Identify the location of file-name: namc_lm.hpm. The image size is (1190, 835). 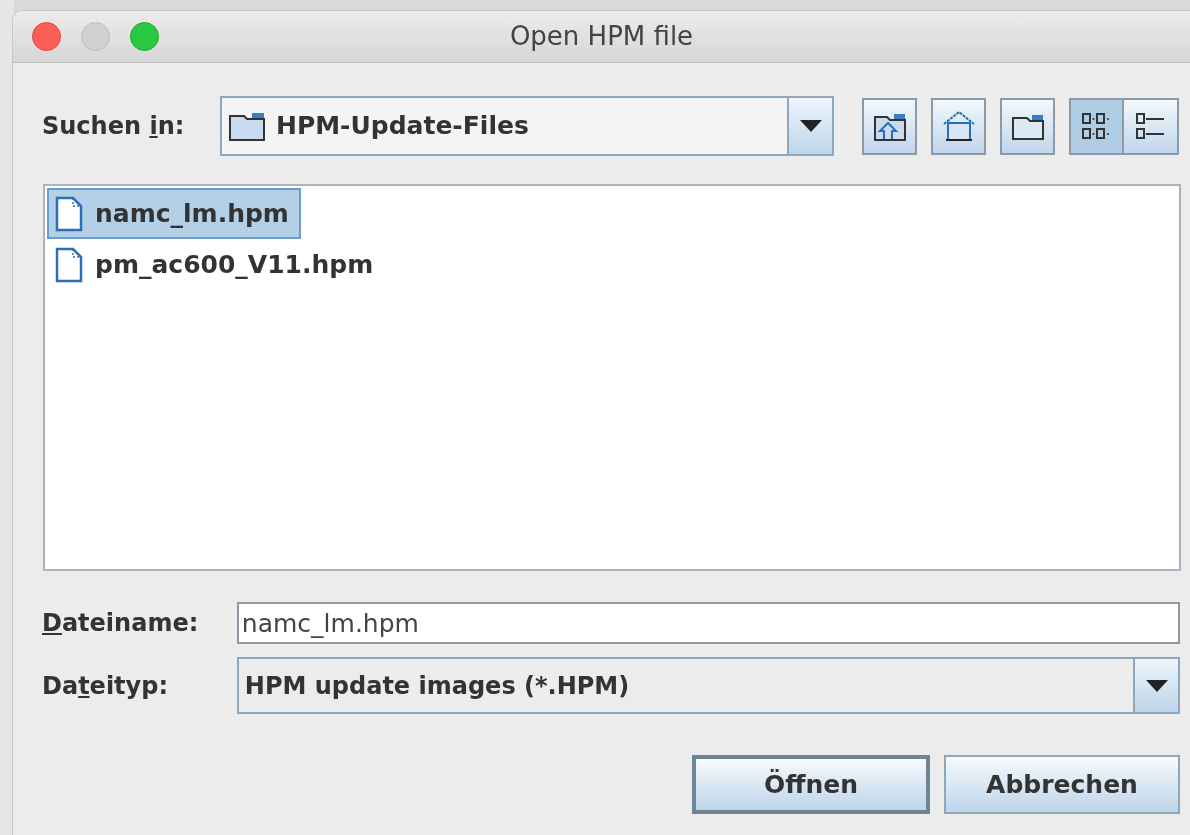
(192, 213).